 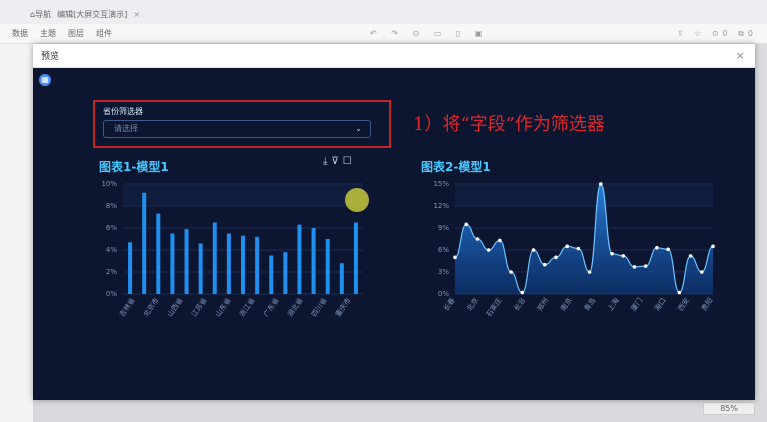 What do you see at coordinates (126, 128) in the screenshot?
I see `select-placeholder: 请选择` at bounding box center [126, 128].